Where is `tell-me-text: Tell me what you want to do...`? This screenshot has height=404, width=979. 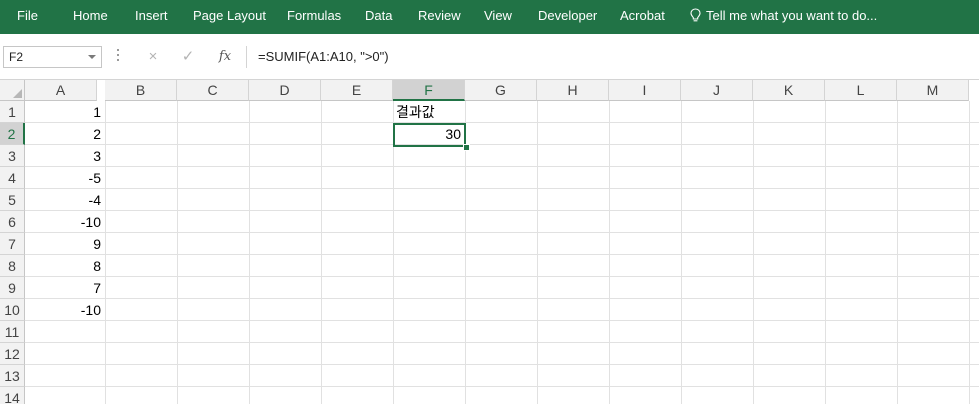
tell-me-text: Tell me what you want to do... is located at coordinates (792, 15).